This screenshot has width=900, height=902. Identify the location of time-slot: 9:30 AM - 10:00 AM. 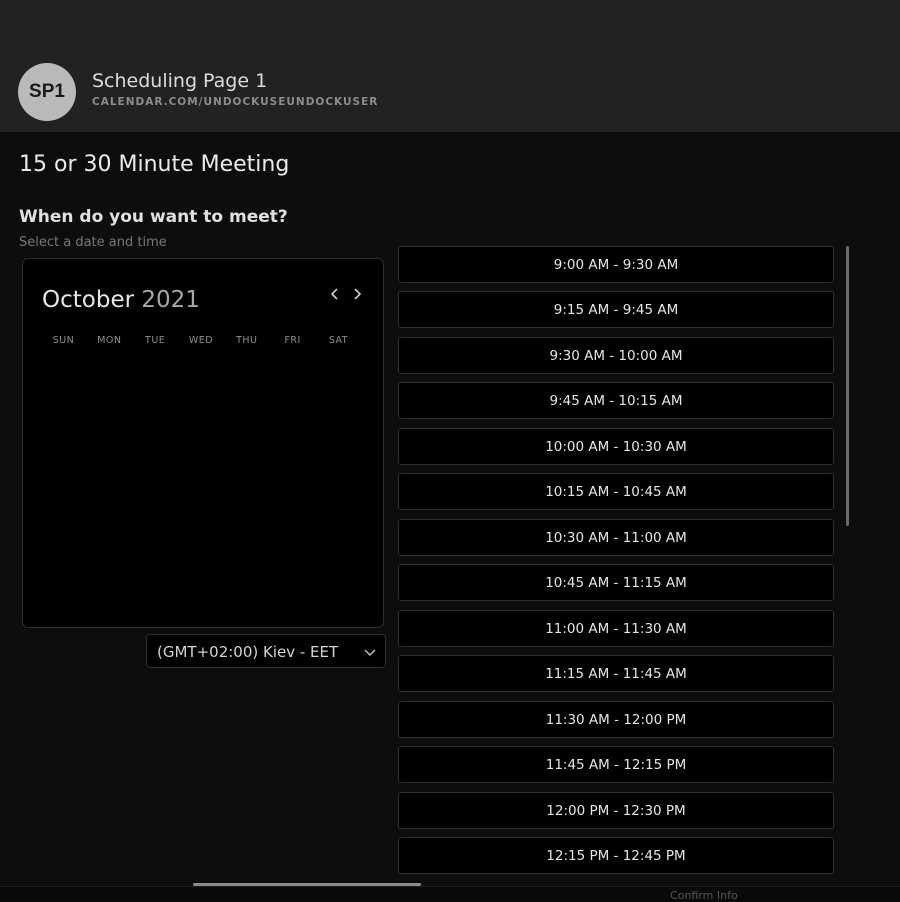
(616, 355).